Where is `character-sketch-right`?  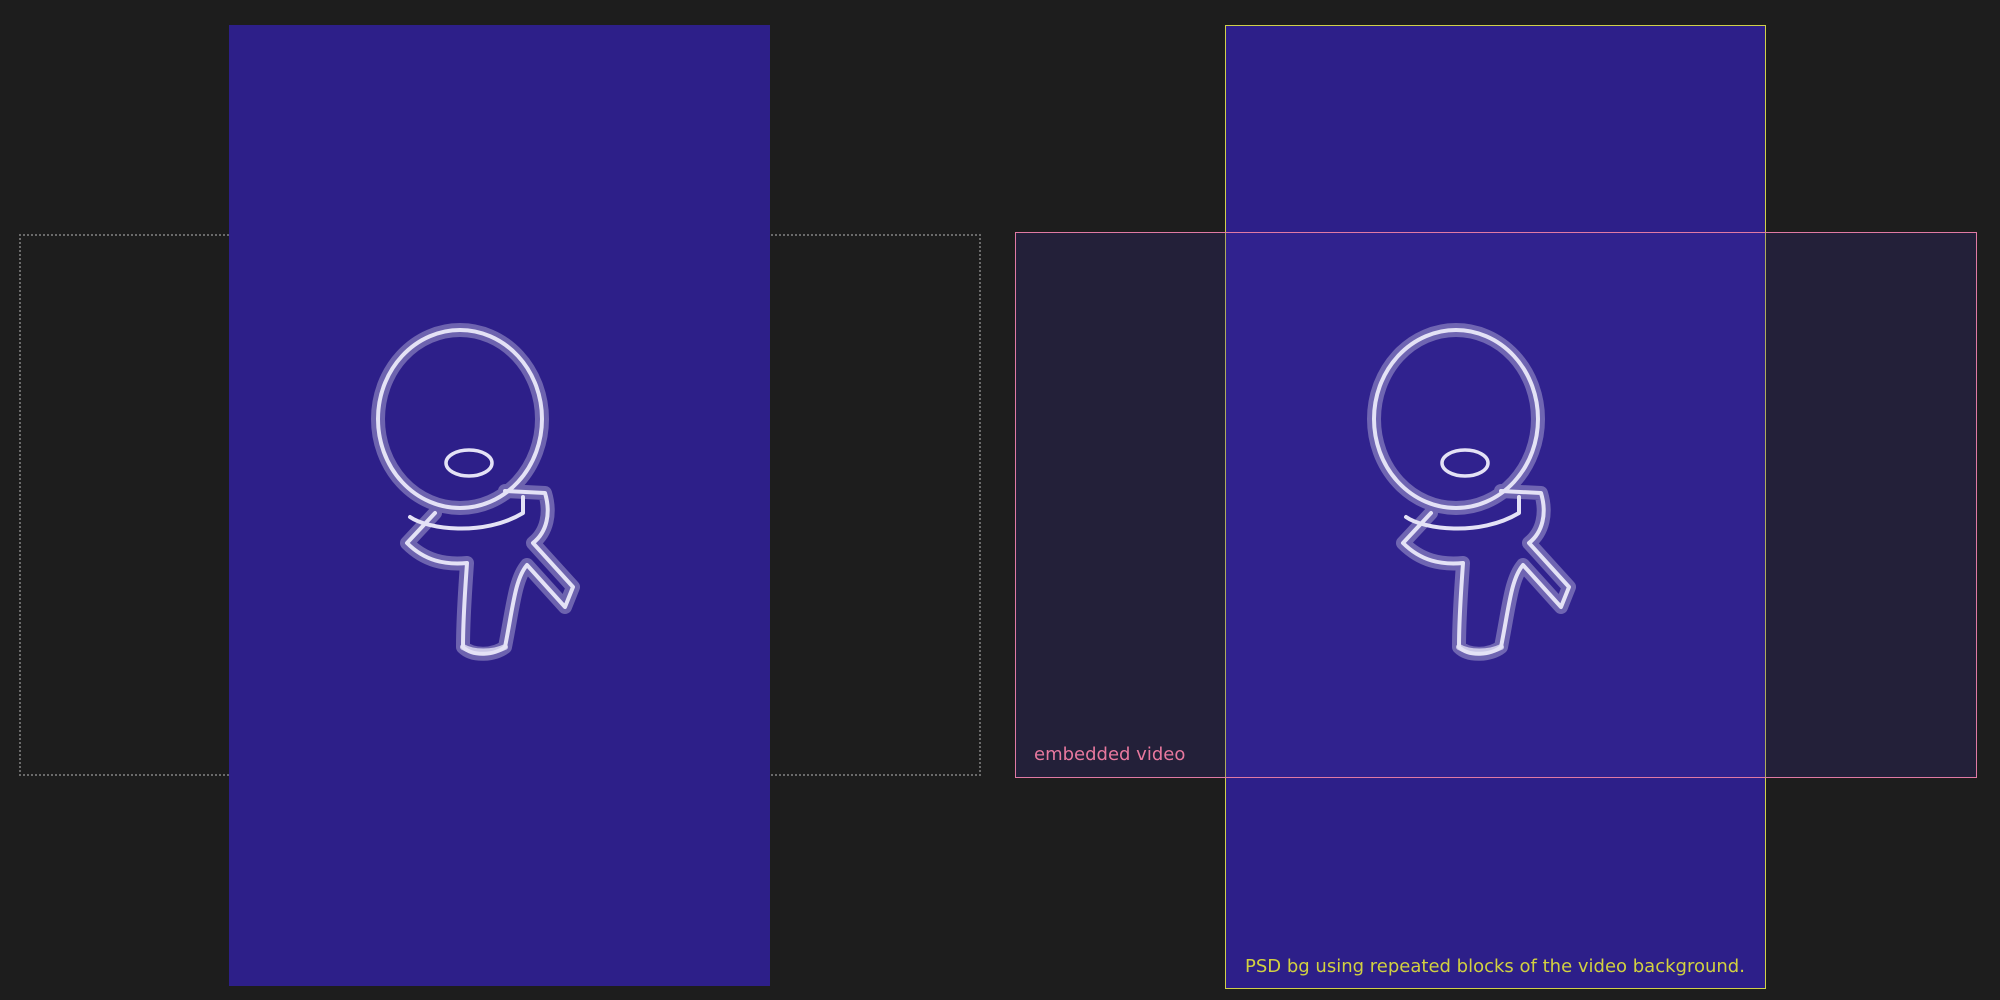
character-sketch-right is located at coordinates (1481, 497).